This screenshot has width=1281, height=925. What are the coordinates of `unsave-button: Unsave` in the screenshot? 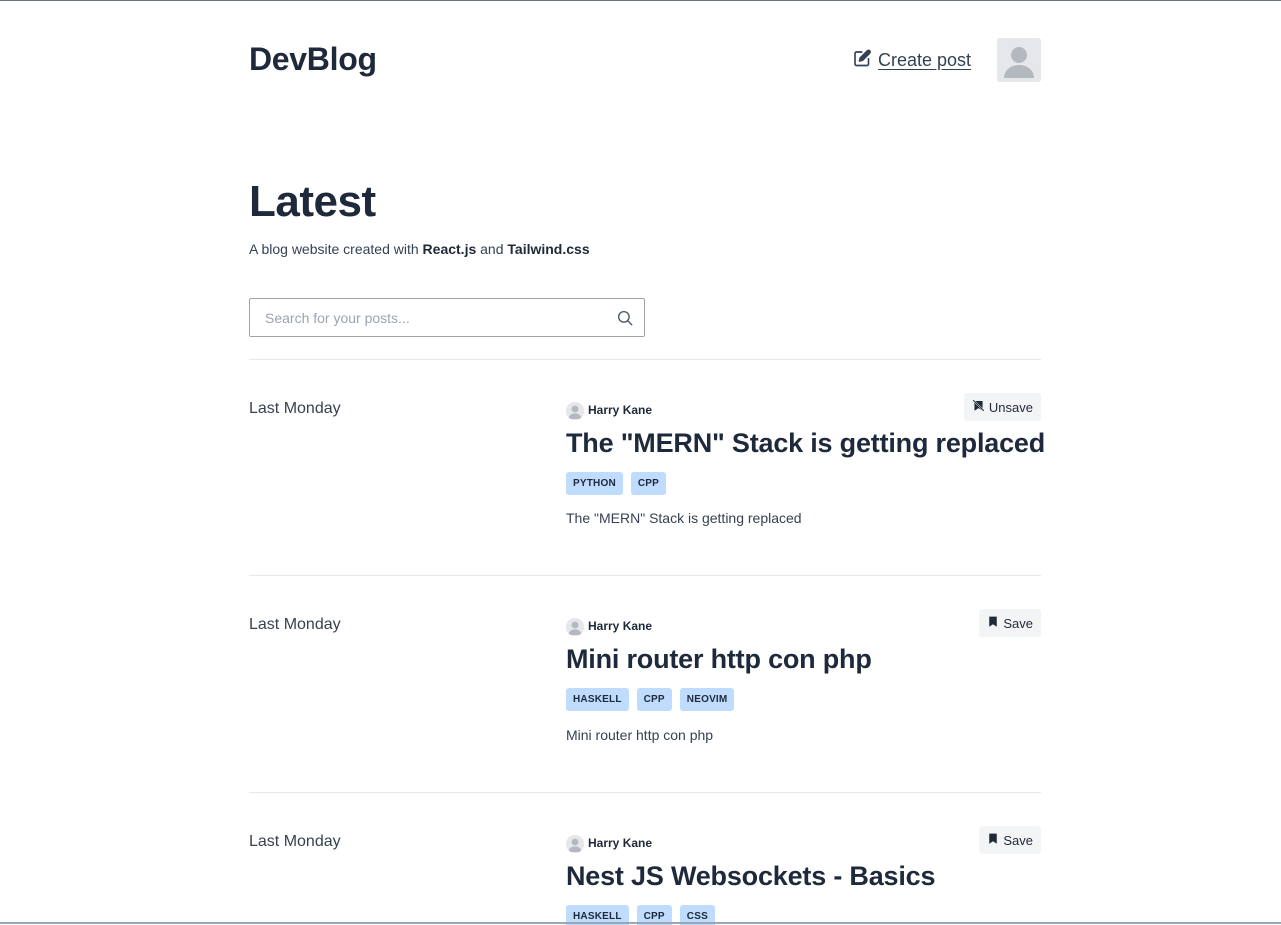 It's located at (1002, 407).